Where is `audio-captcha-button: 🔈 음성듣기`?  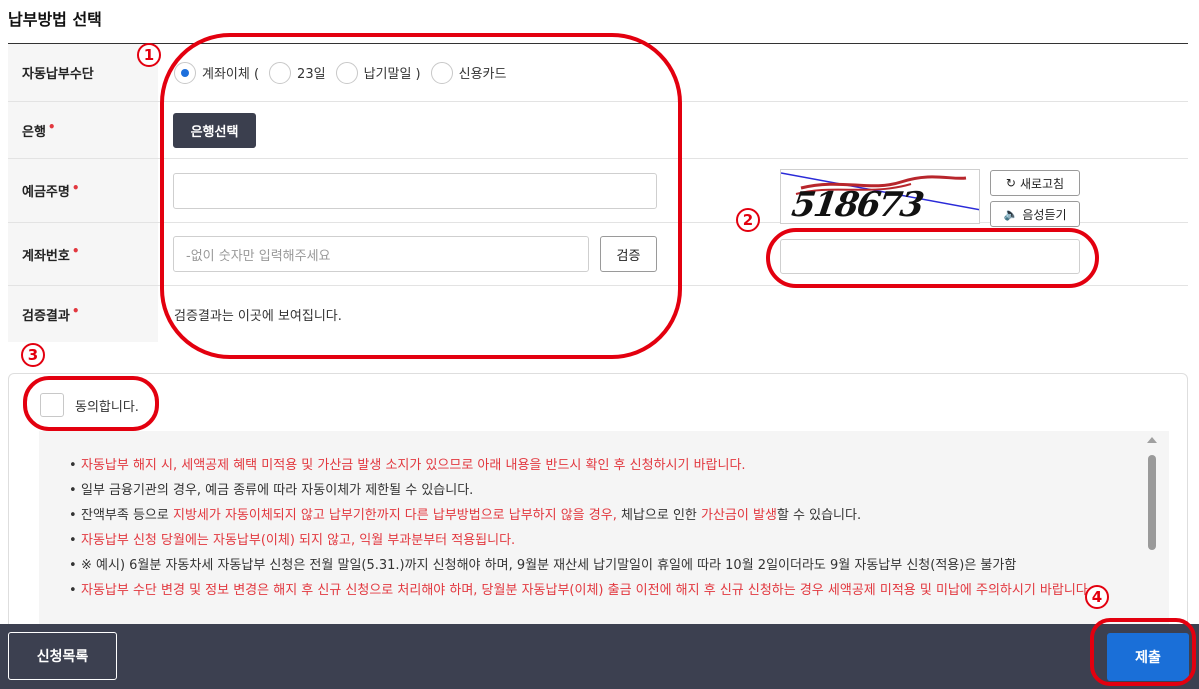 audio-captcha-button: 🔈 음성듣기 is located at coordinates (1035, 214).